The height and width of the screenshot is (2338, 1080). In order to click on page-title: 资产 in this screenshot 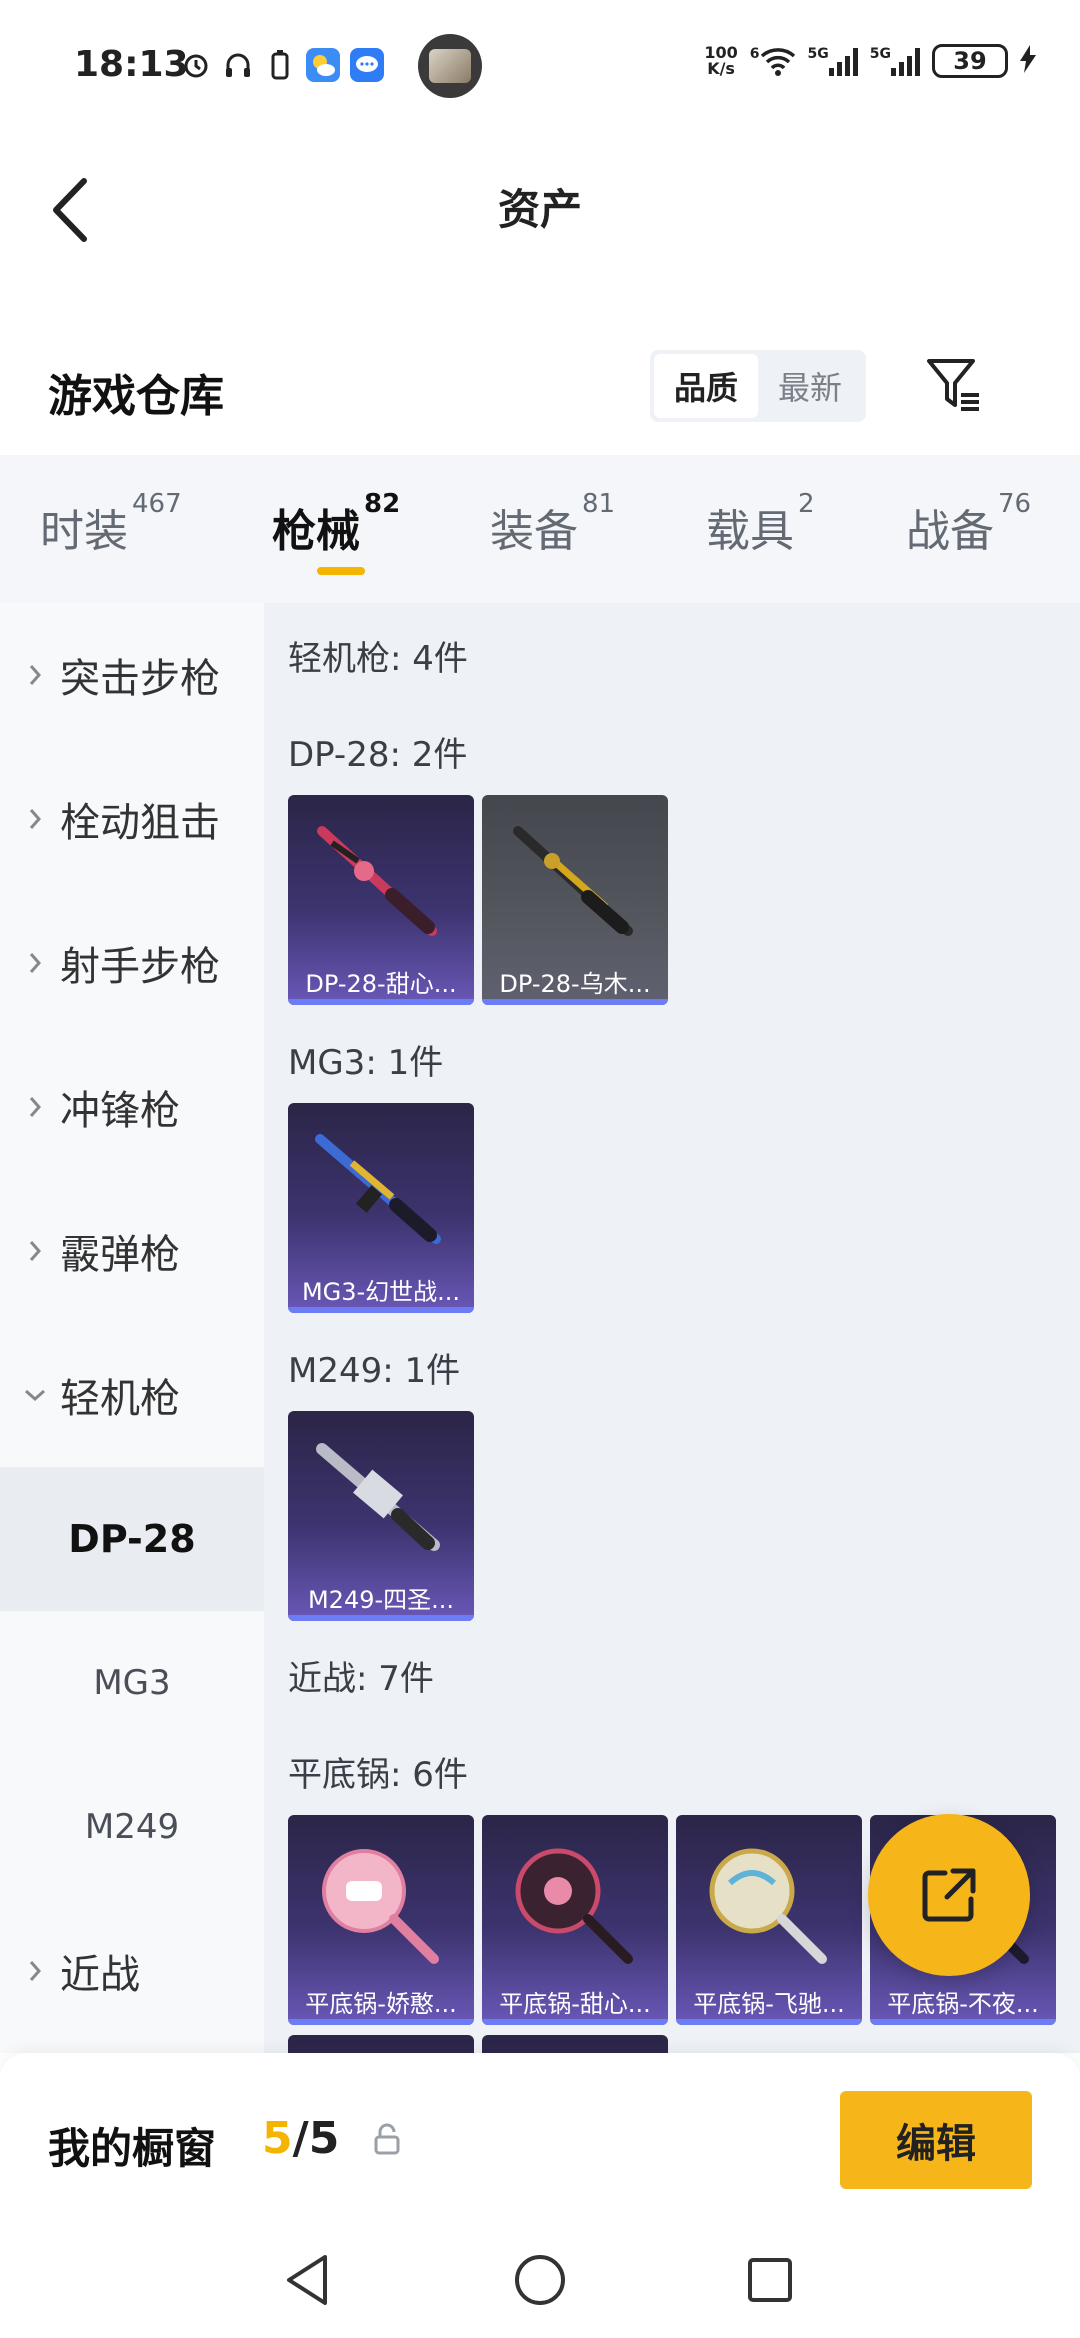, I will do `click(539, 209)`.